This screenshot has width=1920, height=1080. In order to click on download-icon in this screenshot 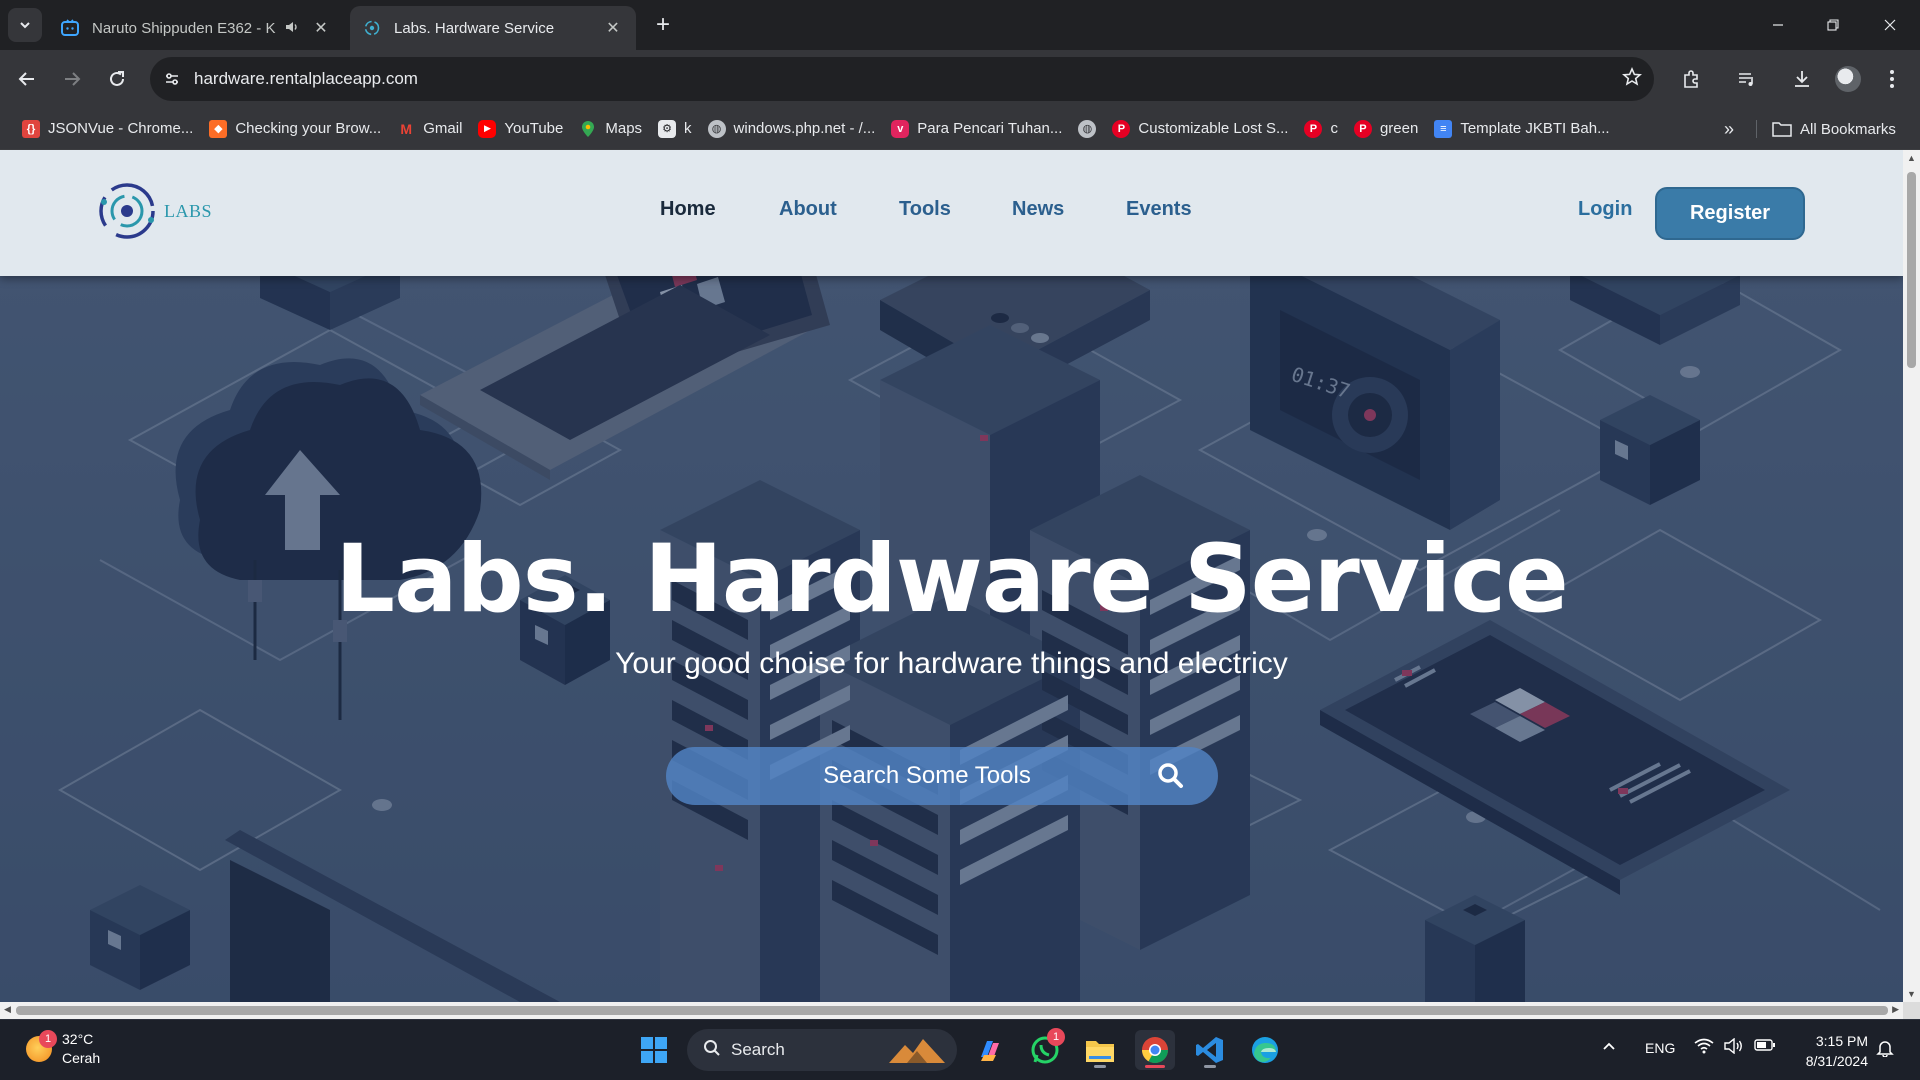, I will do `click(1802, 79)`.